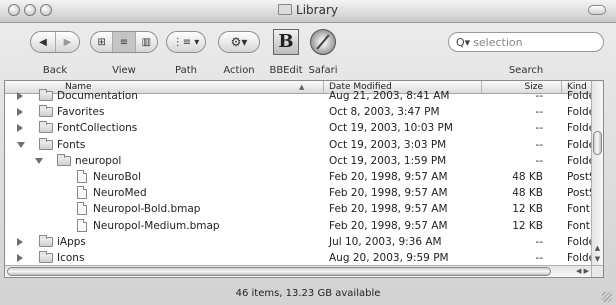  I want to click on action-button: ⚙▾, so click(239, 42).